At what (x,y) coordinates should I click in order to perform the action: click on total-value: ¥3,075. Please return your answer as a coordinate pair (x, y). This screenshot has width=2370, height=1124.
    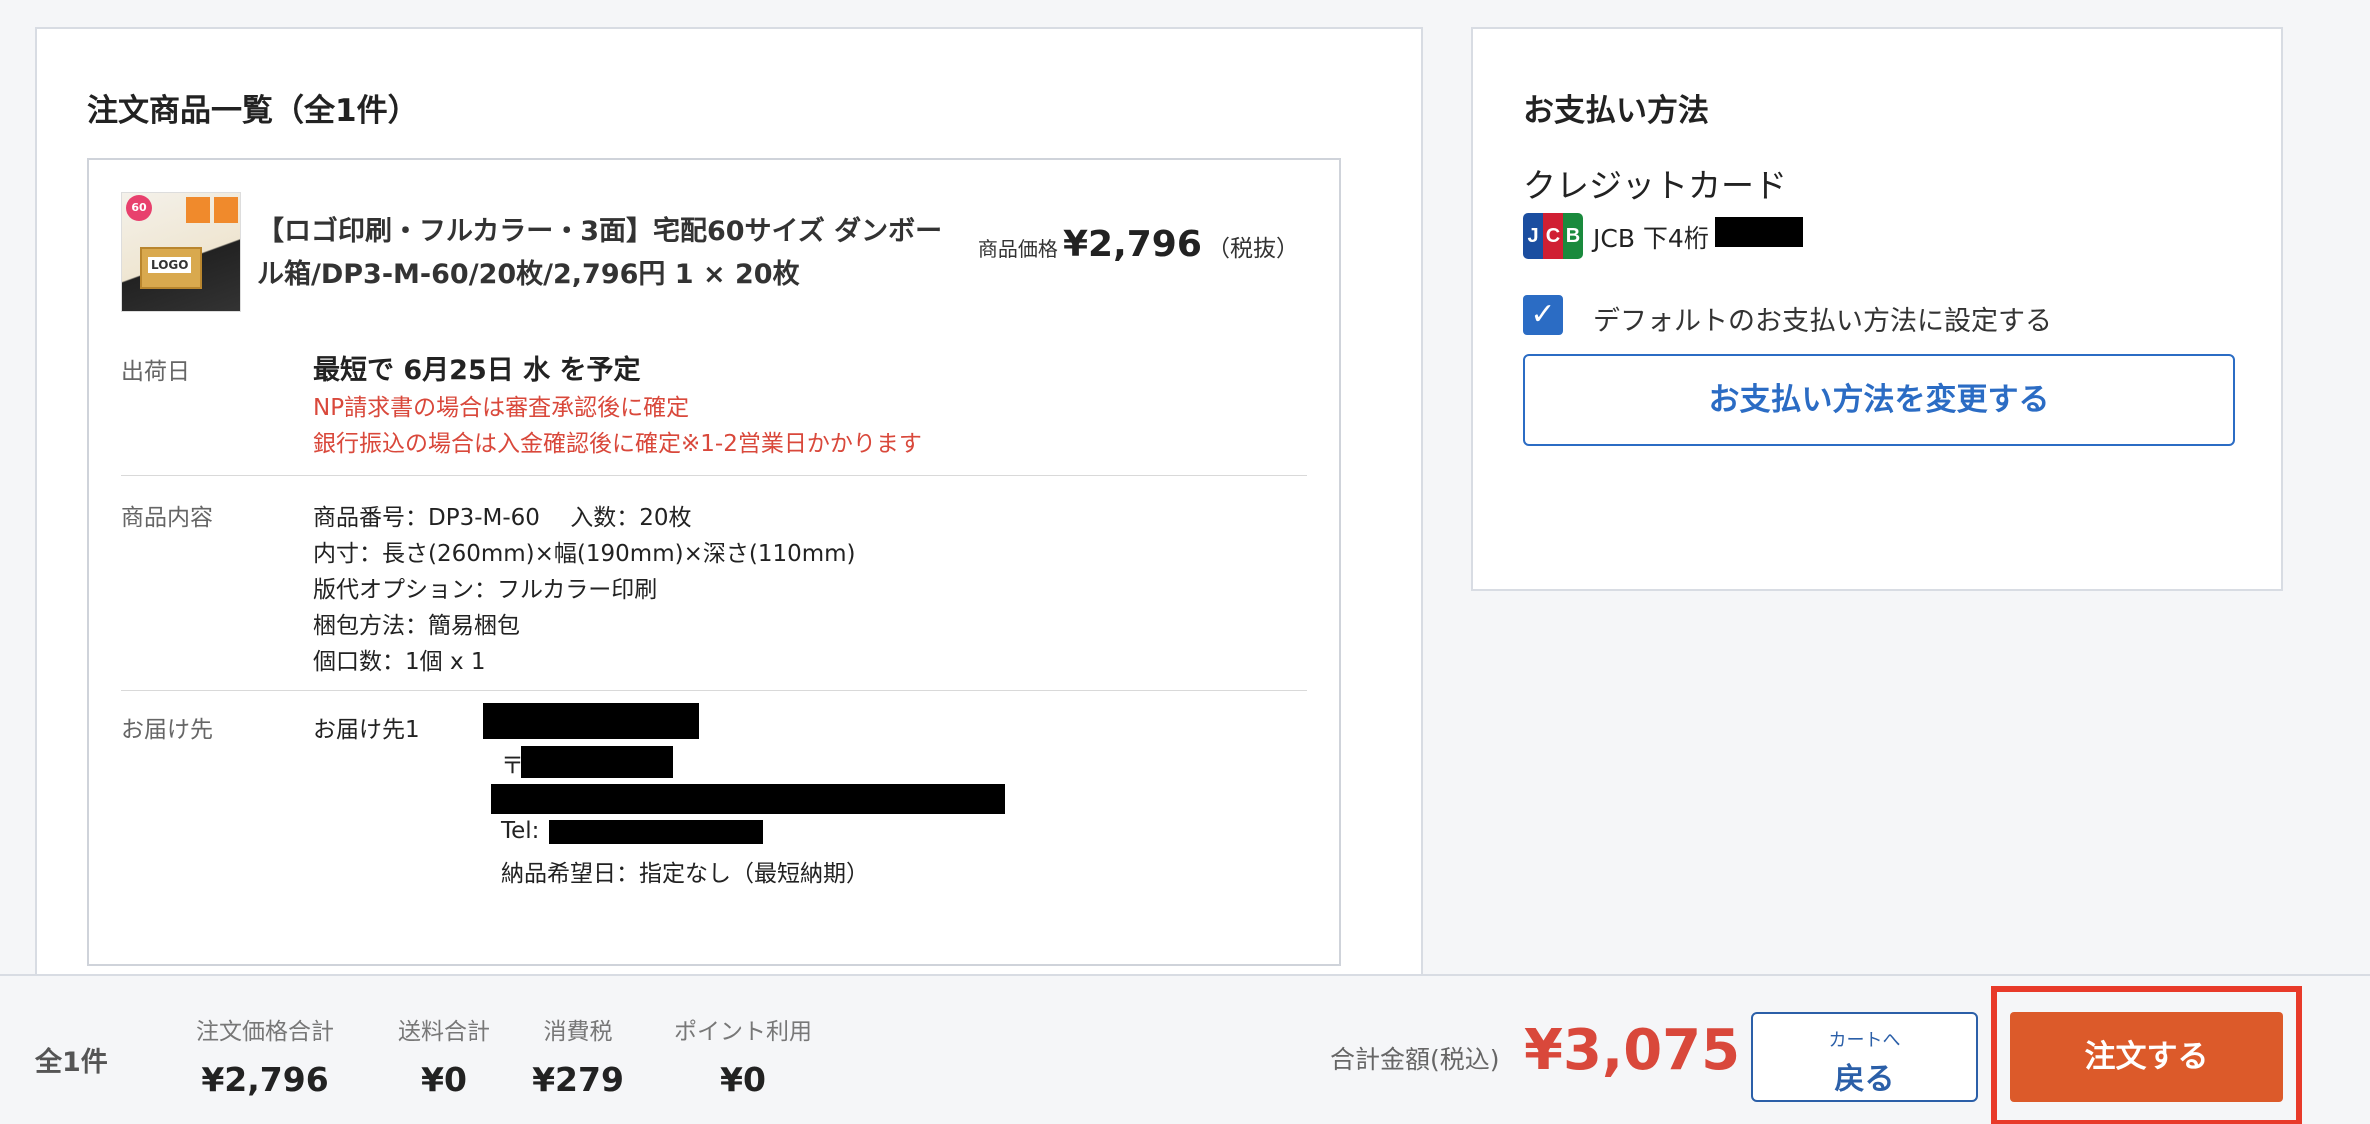
    Looking at the image, I should click on (1632, 1050).